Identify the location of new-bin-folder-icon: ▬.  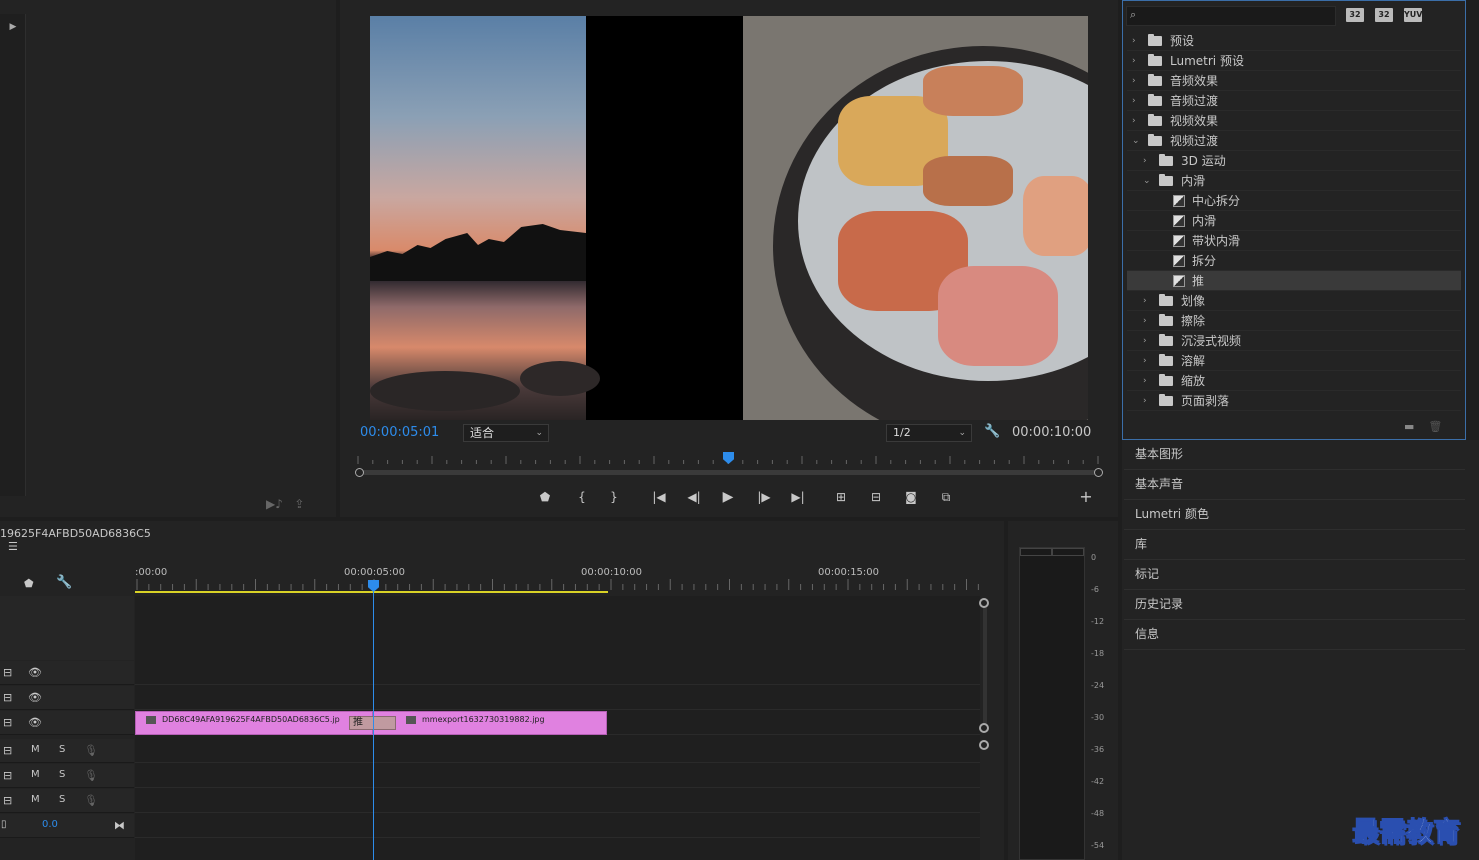
(1409, 426).